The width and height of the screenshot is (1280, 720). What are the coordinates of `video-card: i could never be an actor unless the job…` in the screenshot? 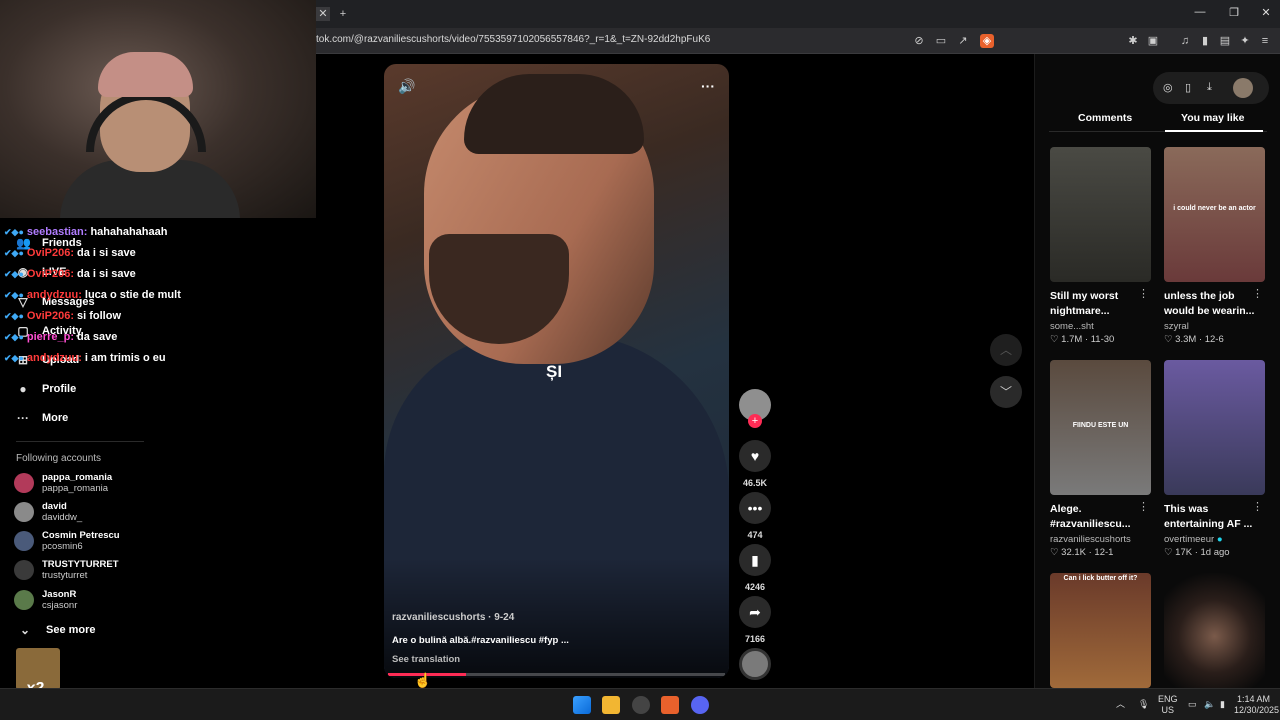 It's located at (1214, 246).